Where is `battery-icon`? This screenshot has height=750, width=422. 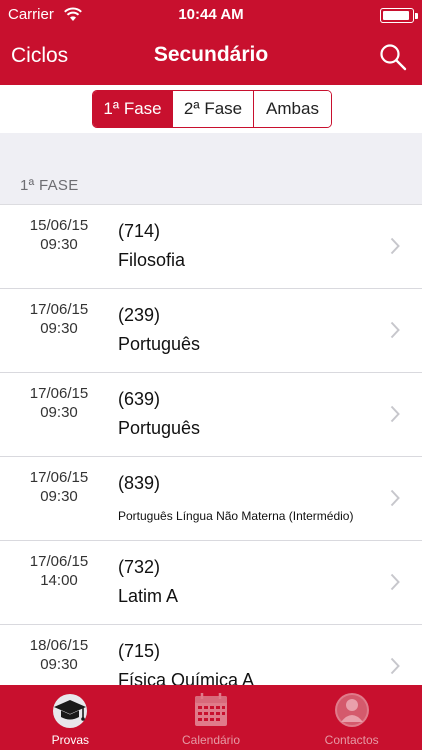
battery-icon is located at coordinates (399, 15).